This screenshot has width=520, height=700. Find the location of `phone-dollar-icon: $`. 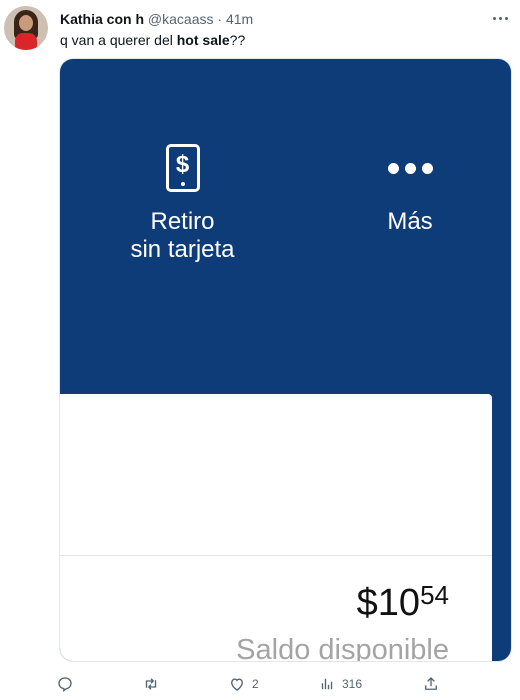

phone-dollar-icon: $ is located at coordinates (182, 168).